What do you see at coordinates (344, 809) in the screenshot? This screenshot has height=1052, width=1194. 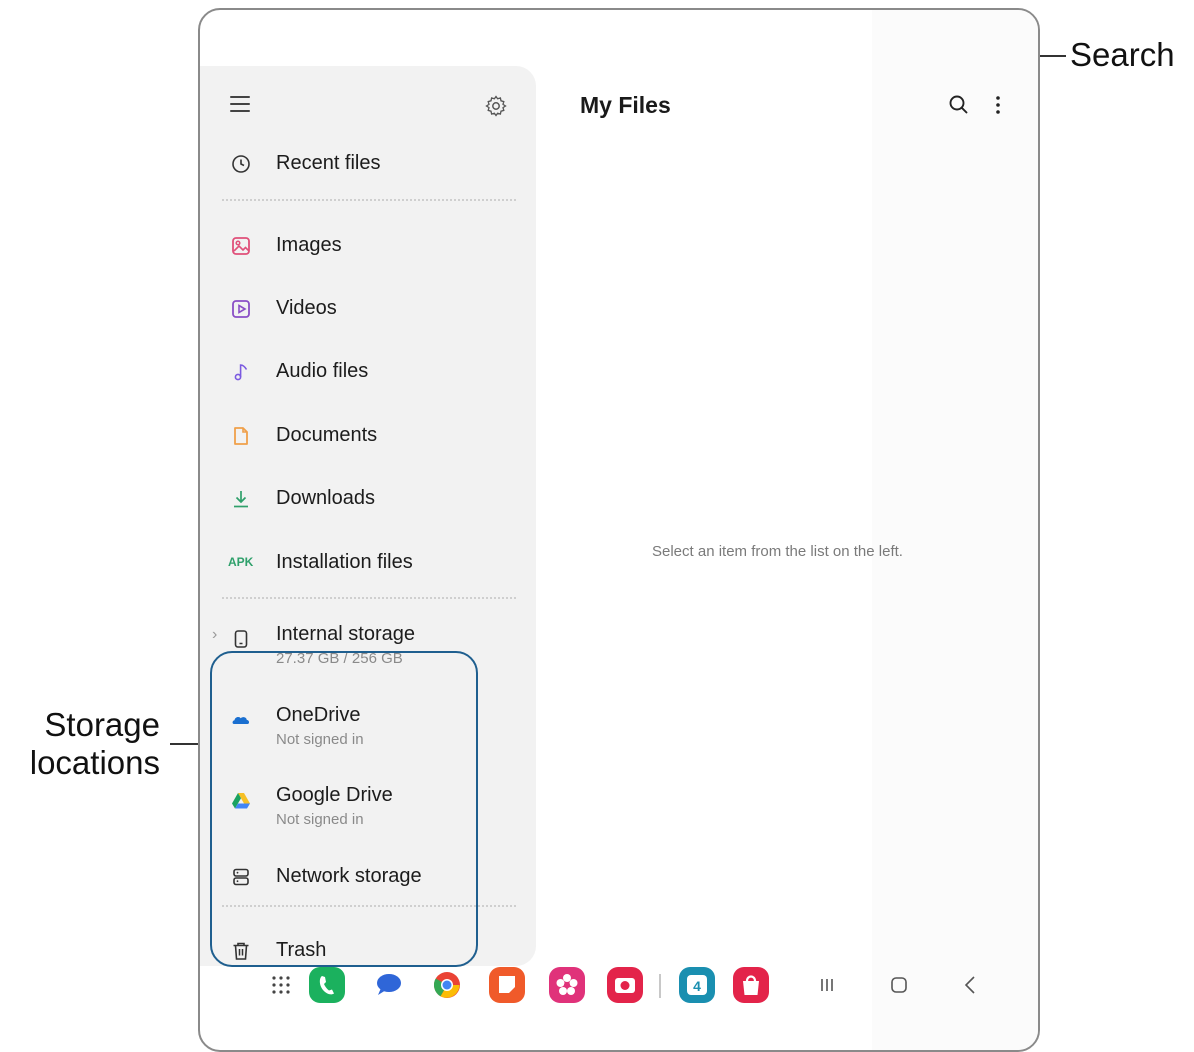 I see `storage-locations-highlight` at bounding box center [344, 809].